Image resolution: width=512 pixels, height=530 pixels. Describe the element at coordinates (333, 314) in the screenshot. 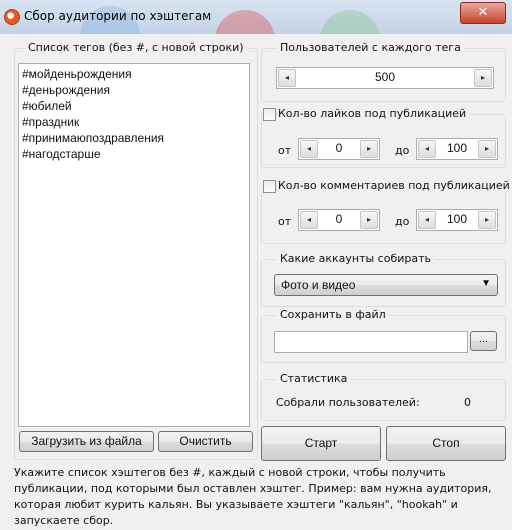

I see `save-file-legend: Сохранить в файл` at that location.